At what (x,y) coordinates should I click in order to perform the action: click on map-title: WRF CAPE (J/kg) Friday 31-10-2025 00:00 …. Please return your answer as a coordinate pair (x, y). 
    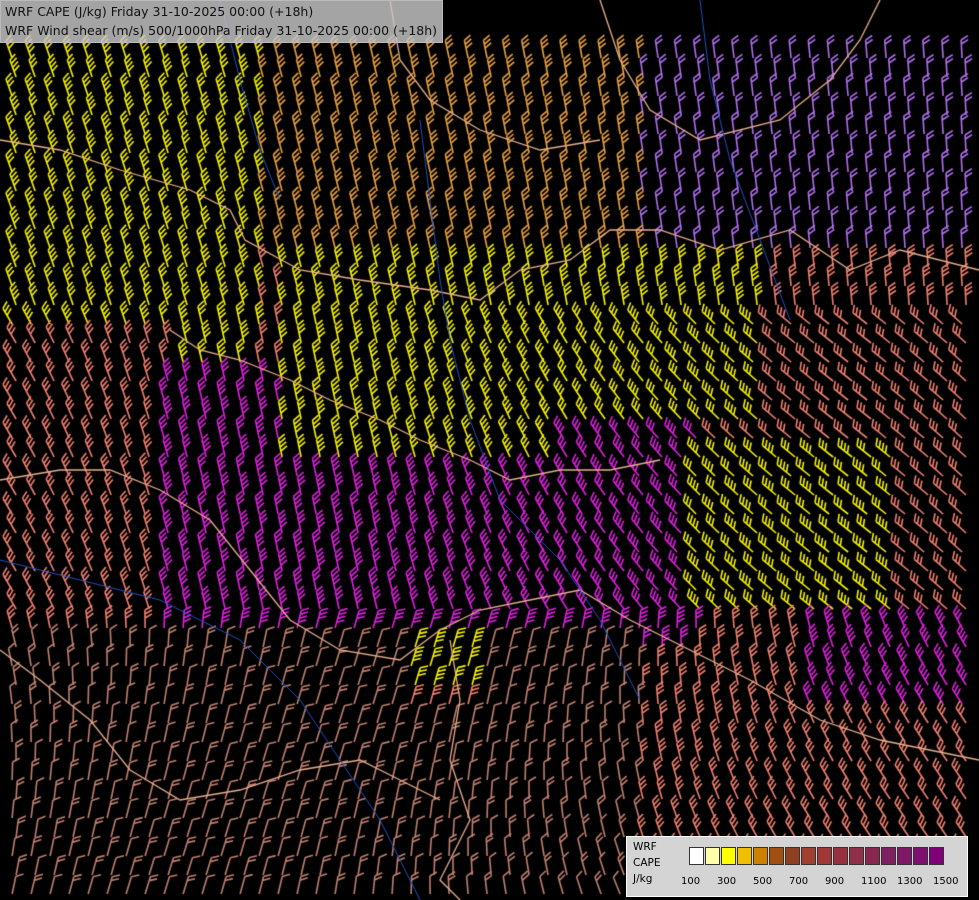
    Looking at the image, I should click on (222, 21).